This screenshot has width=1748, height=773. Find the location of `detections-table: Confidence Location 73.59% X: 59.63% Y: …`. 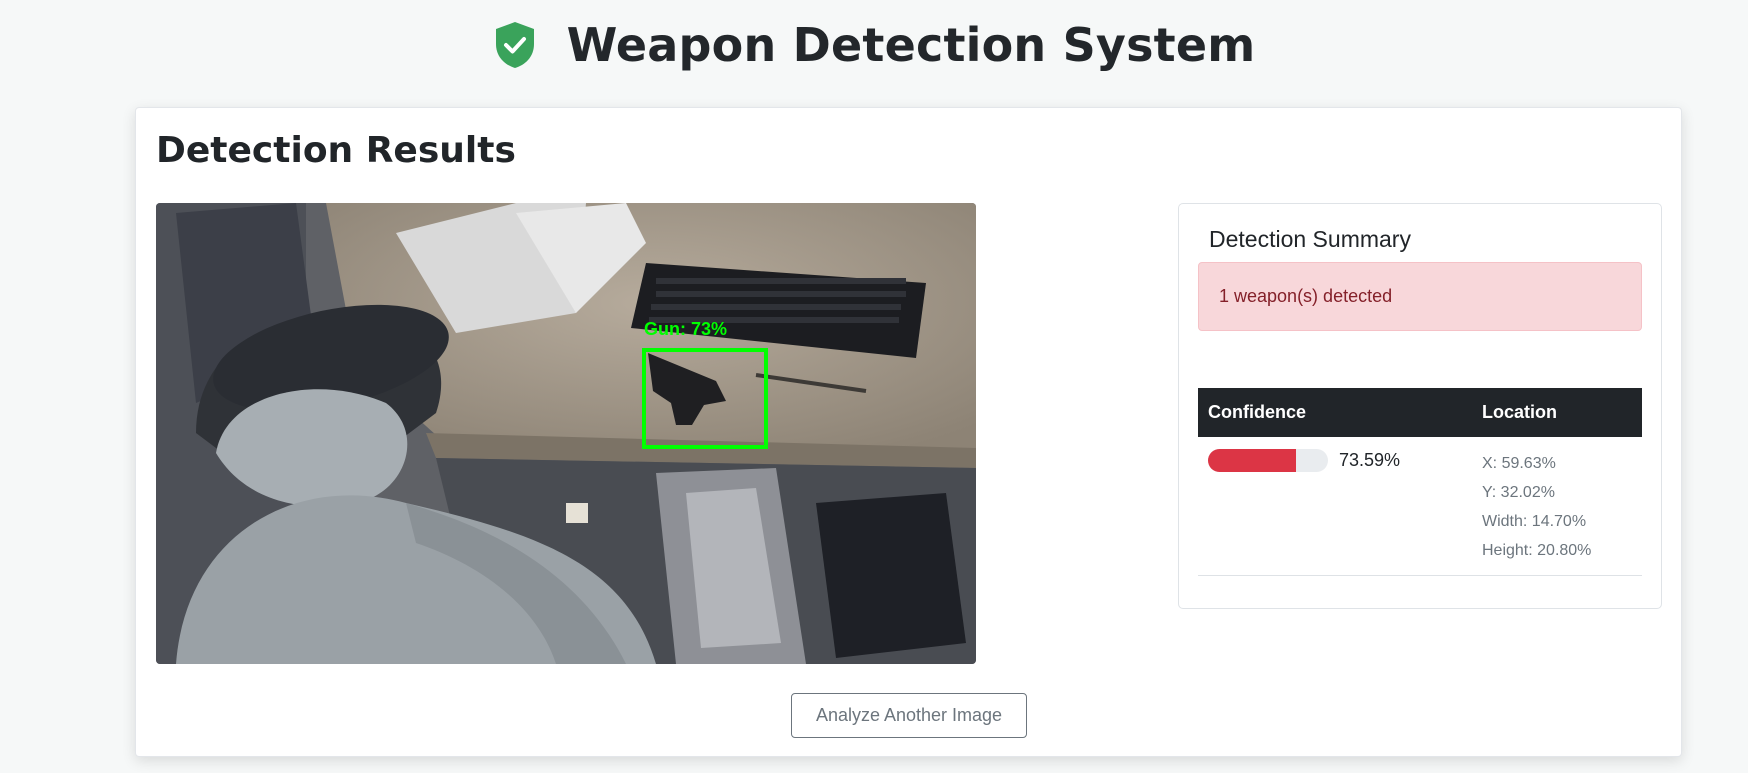

detections-table: Confidence Location 73.59% X: 59.63% Y: … is located at coordinates (1420, 482).